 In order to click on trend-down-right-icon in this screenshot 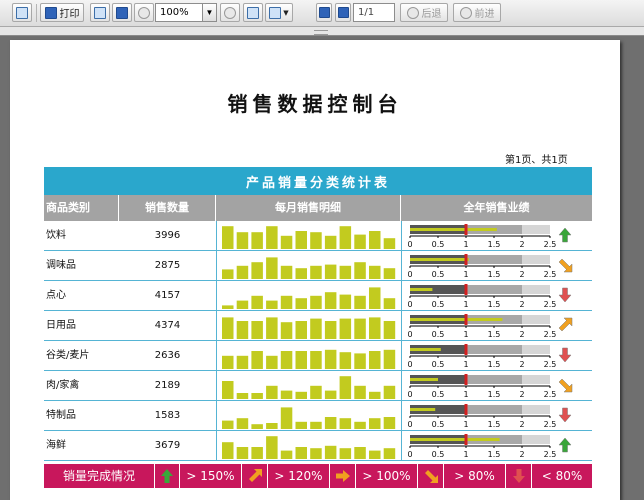, I will do `click(565, 385)`.